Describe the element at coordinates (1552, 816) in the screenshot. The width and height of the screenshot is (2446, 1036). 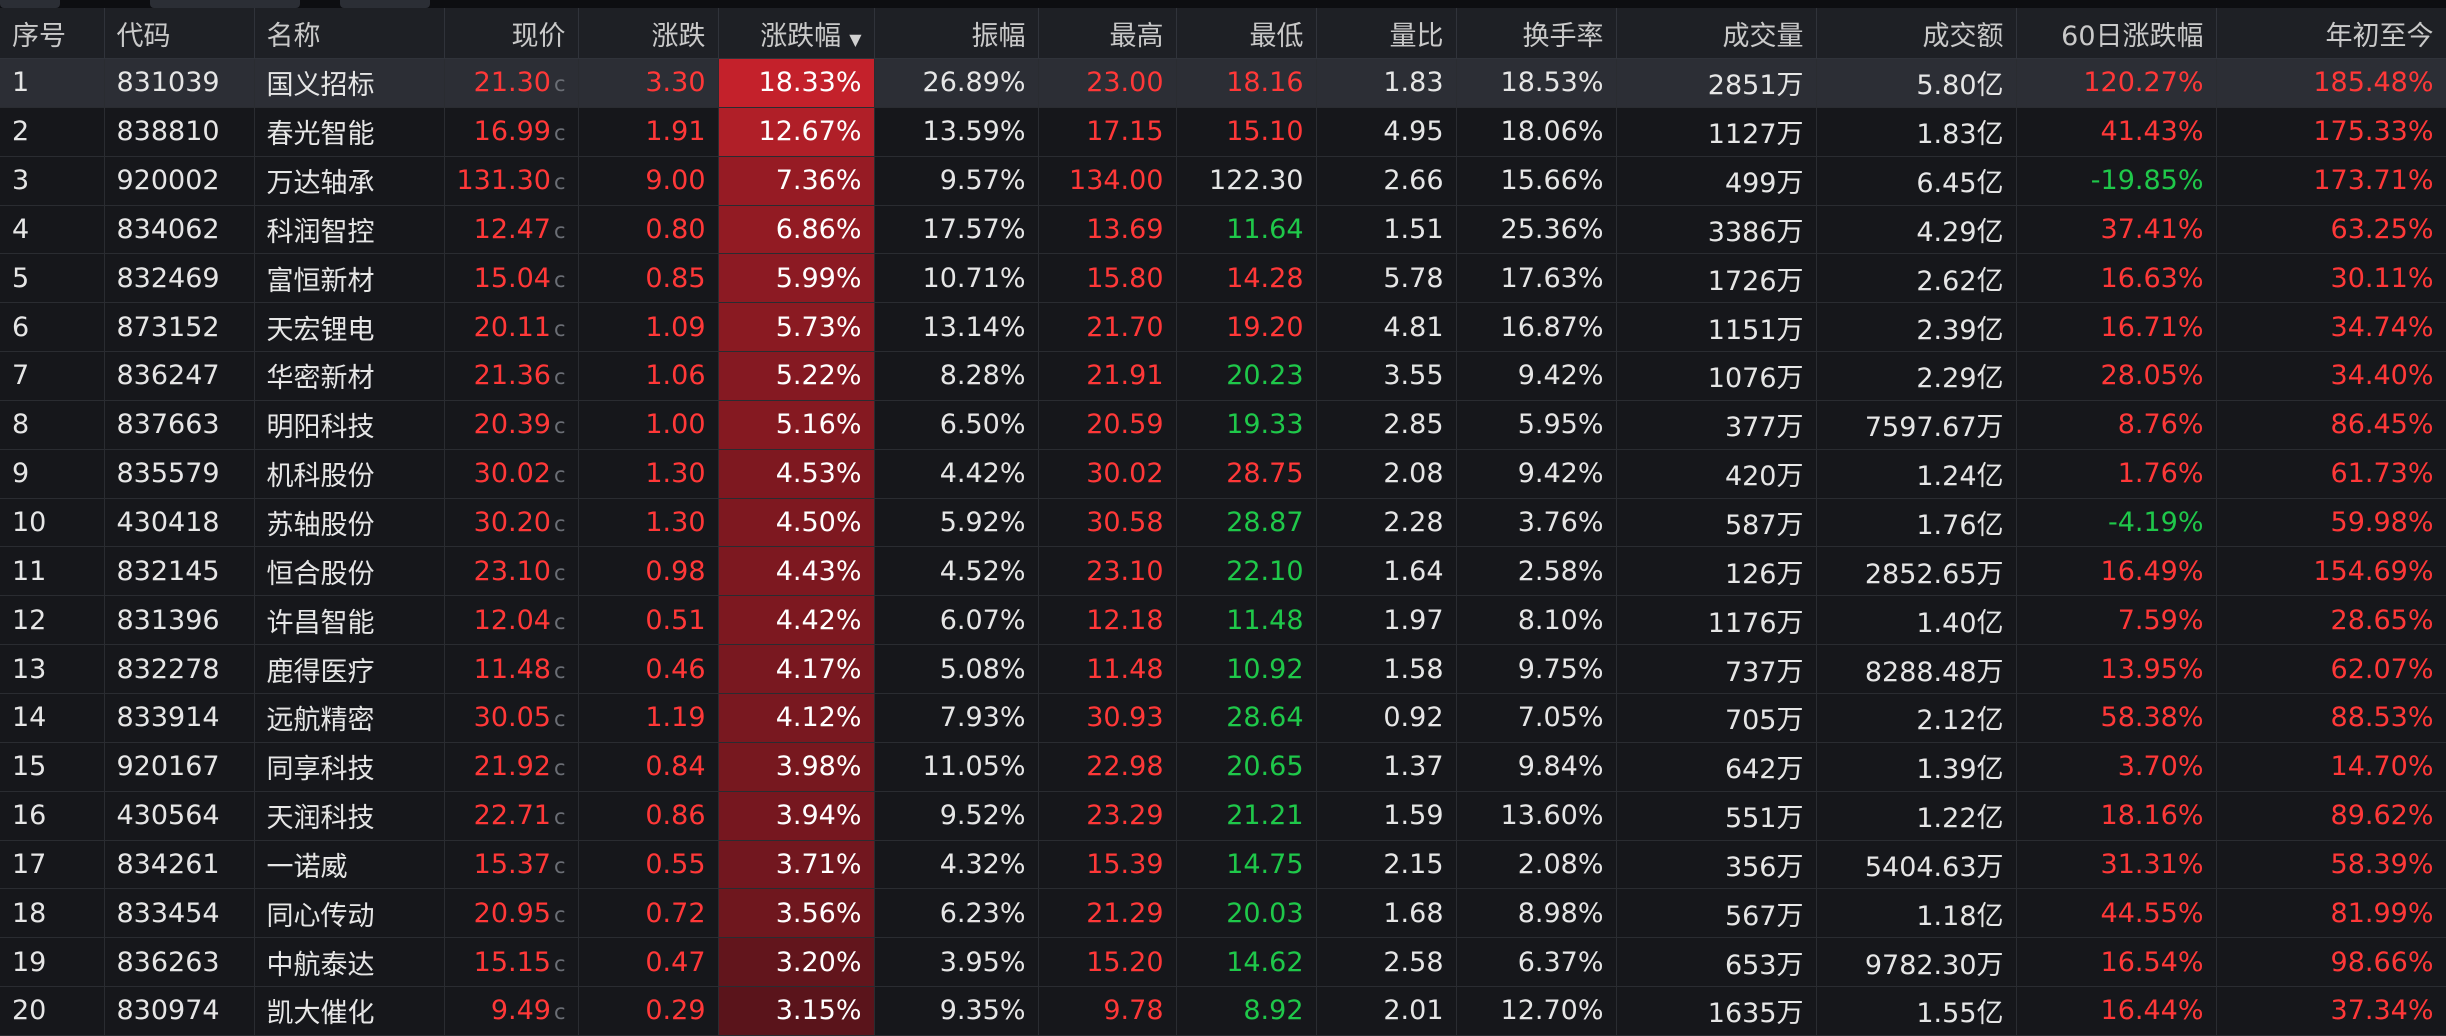
I see `cell-turnover-value: 13.60%` at that location.